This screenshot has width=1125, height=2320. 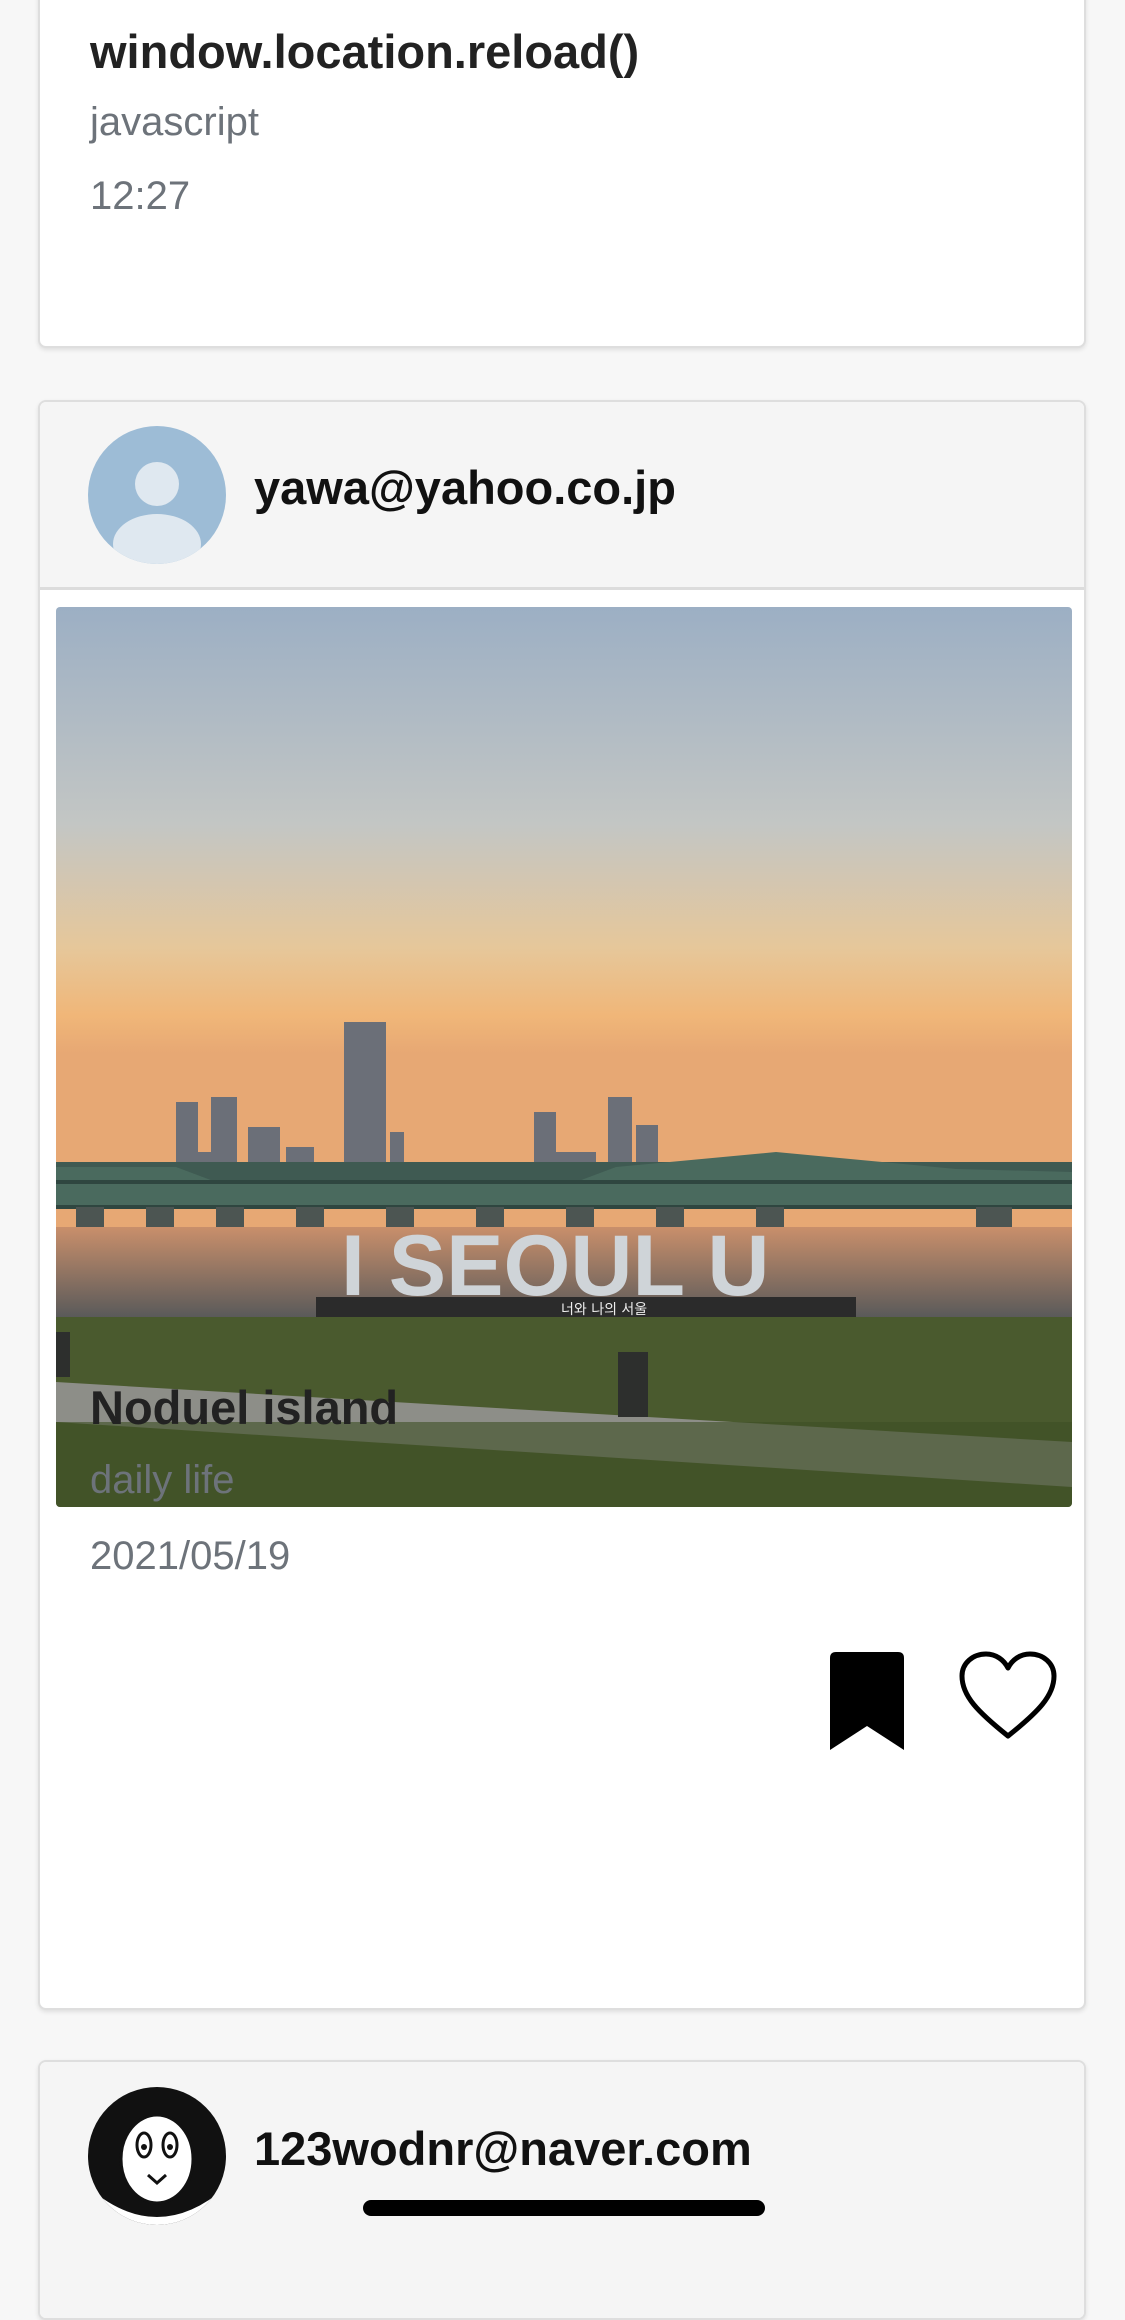 I want to click on home-indicator, so click(x=564, y=2208).